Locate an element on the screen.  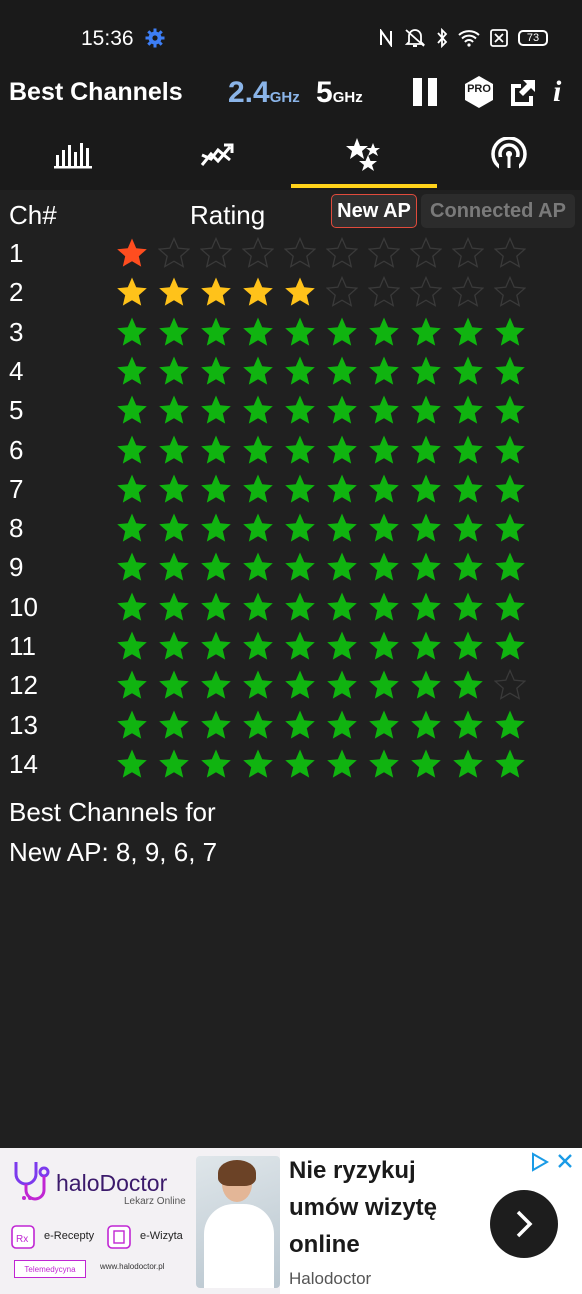
battery-icon: 73 is located at coordinates (533, 38).